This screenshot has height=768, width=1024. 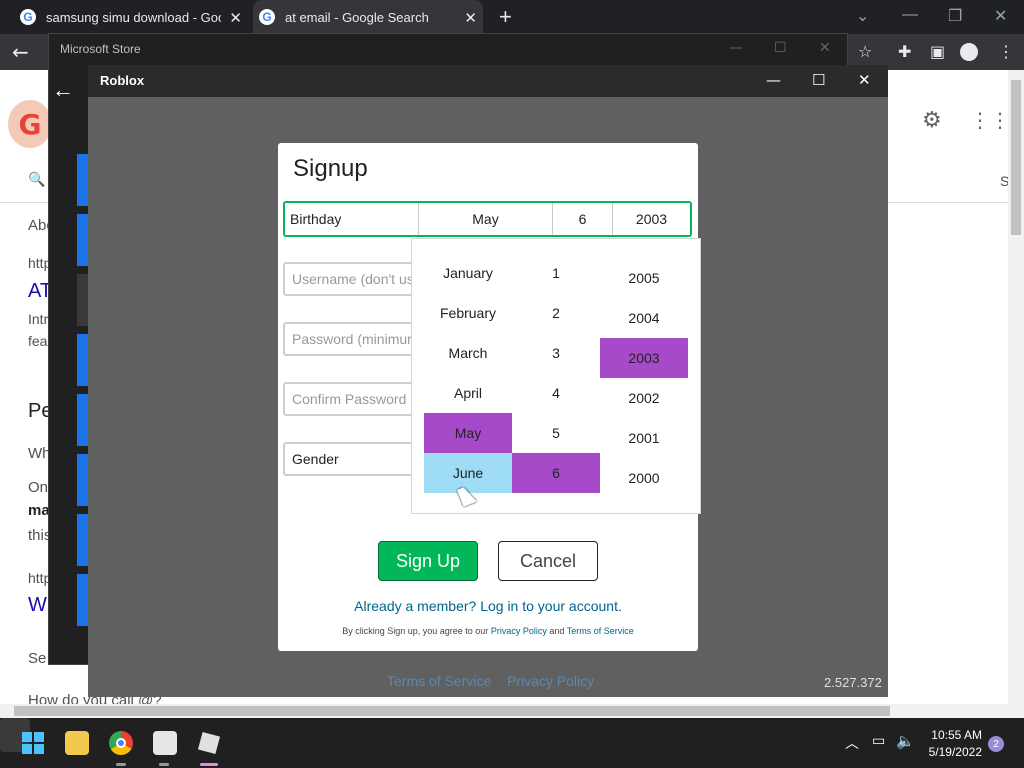 What do you see at coordinates (651, 219) in the screenshot?
I see `birthday-year-select: 2003` at bounding box center [651, 219].